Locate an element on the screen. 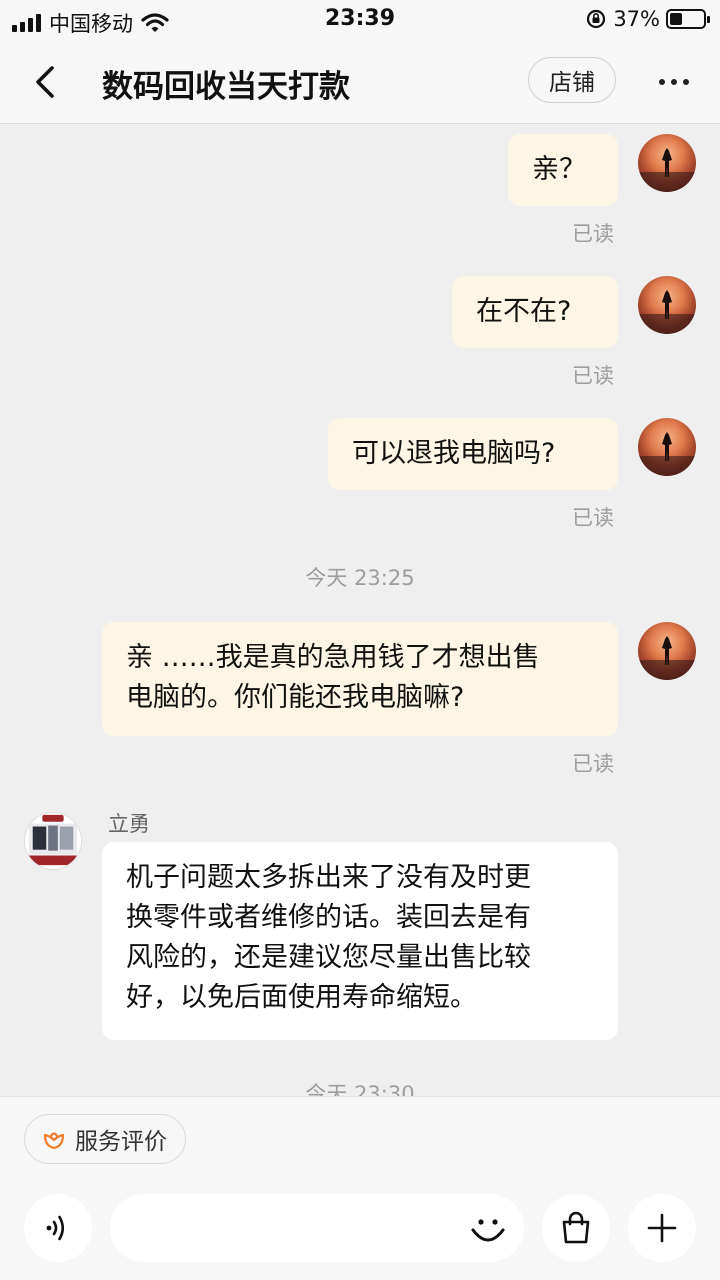  more-dots-icon is located at coordinates (662, 82).